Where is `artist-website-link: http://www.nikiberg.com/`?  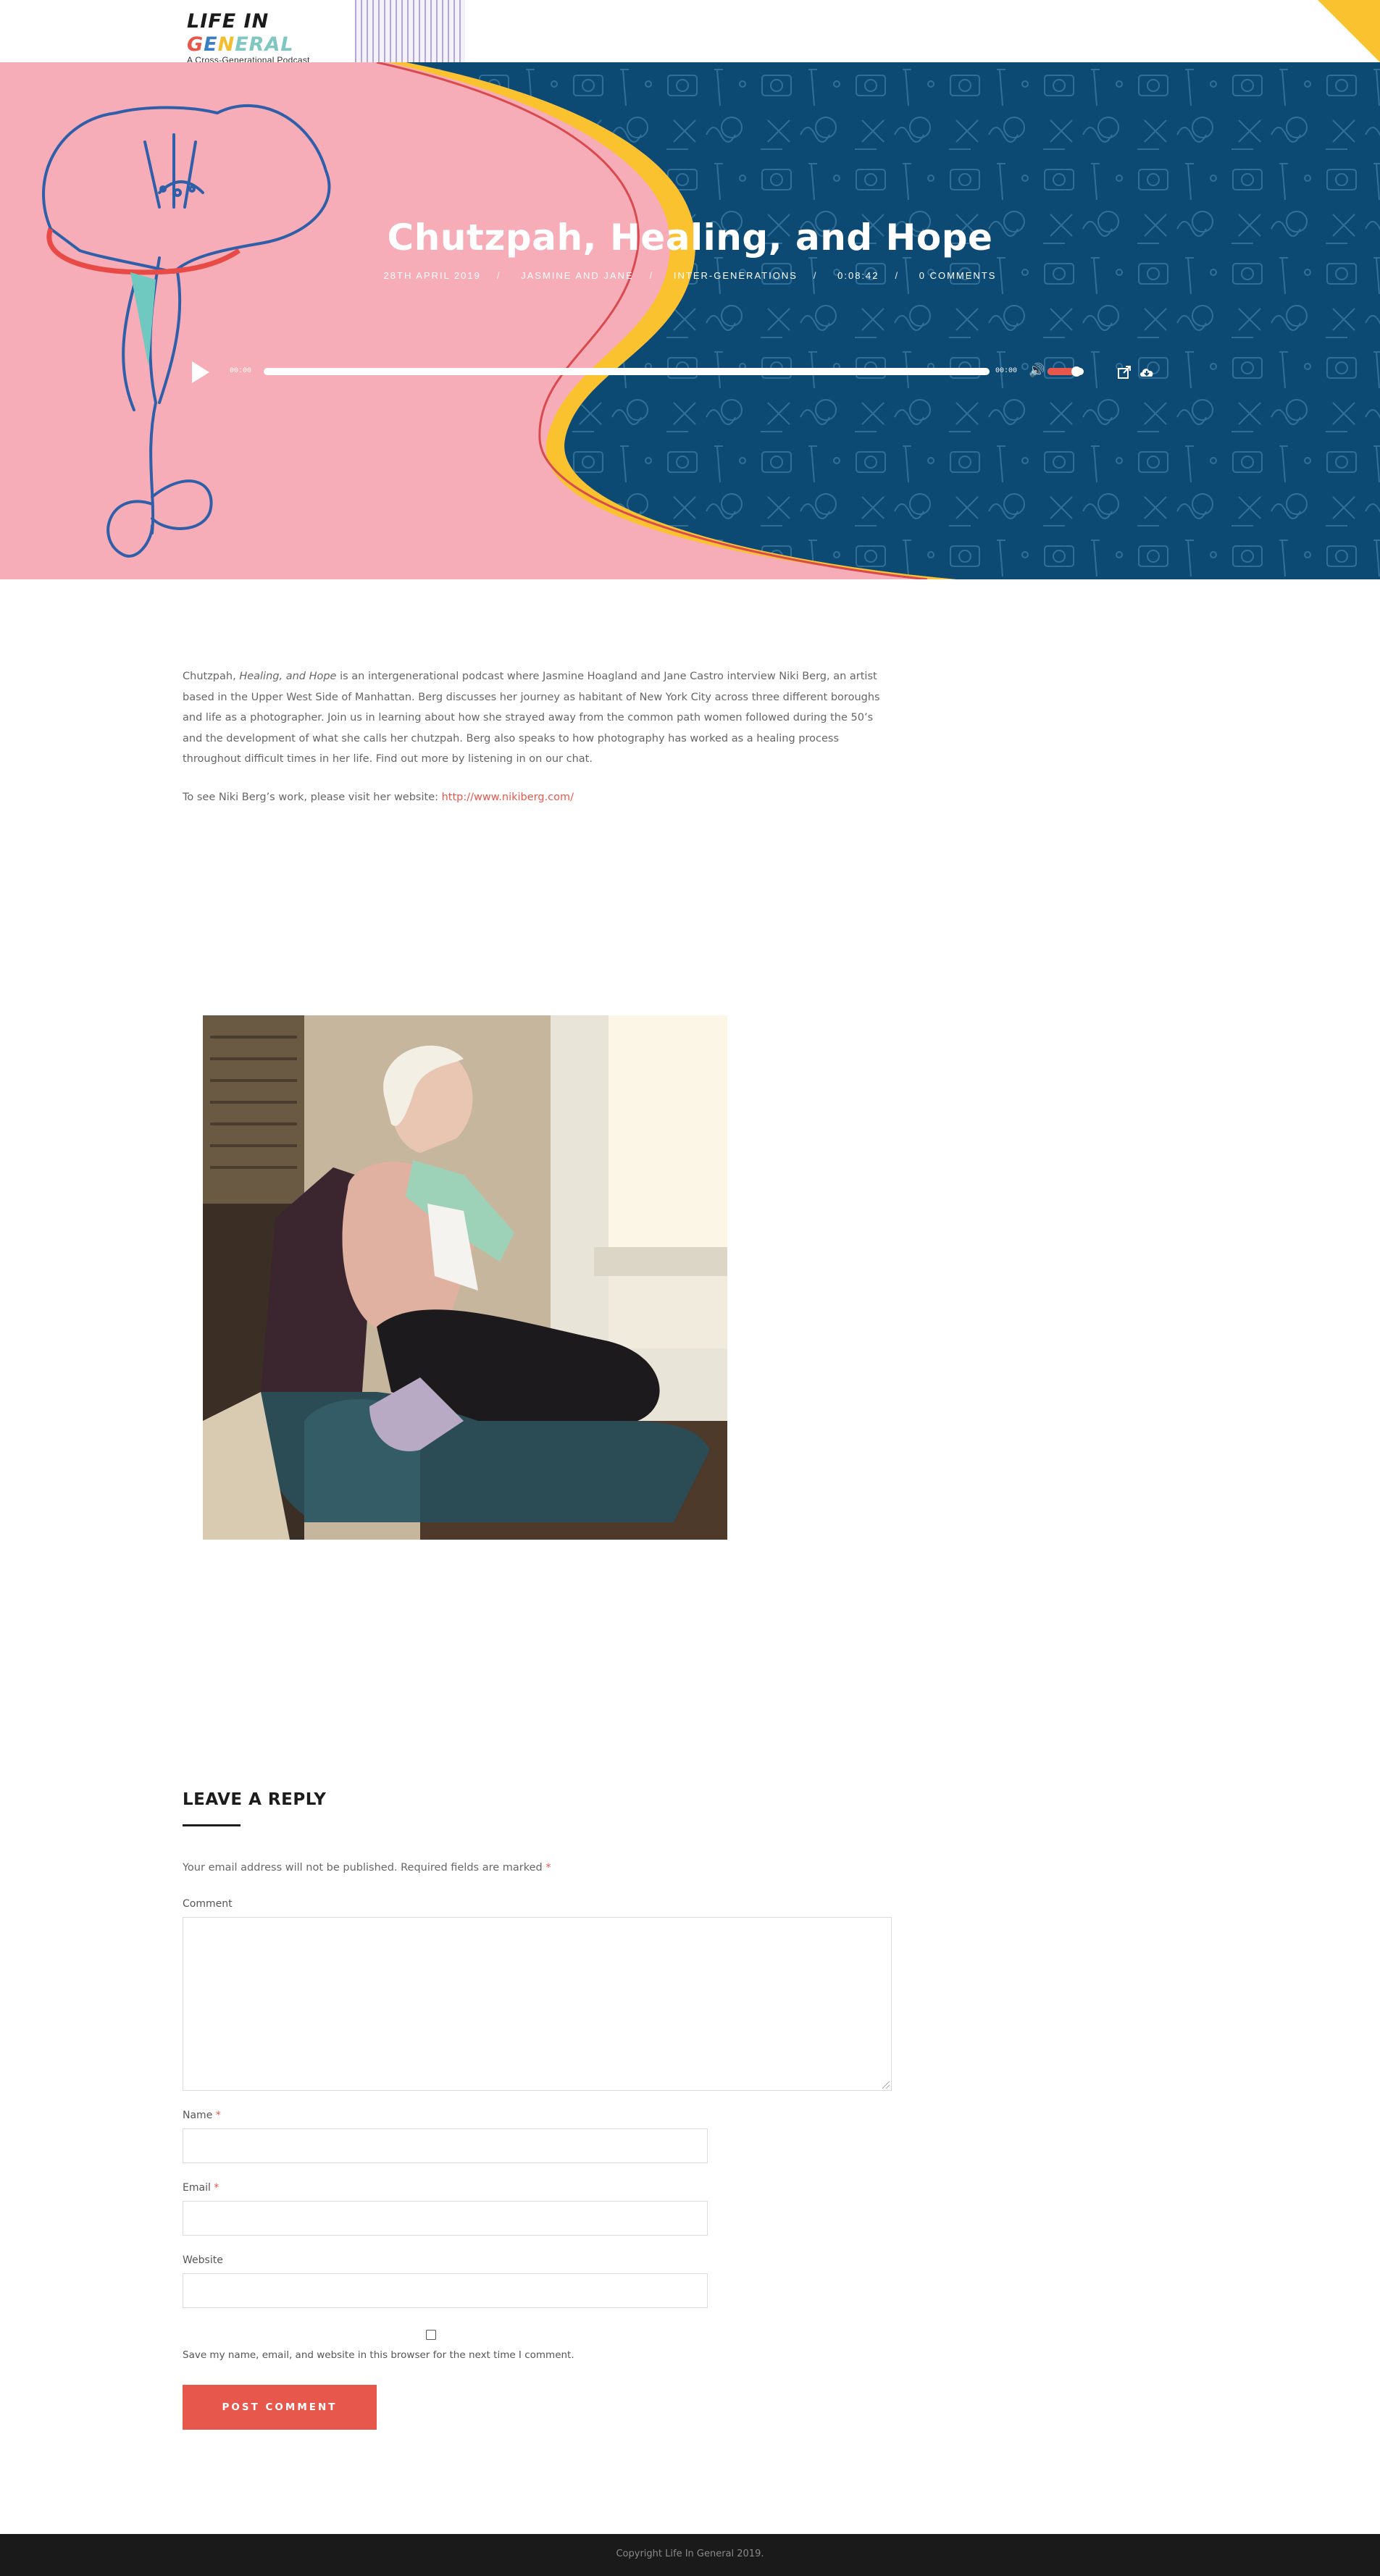
artist-website-link: http://www.nikiberg.com/ is located at coordinates (508, 797).